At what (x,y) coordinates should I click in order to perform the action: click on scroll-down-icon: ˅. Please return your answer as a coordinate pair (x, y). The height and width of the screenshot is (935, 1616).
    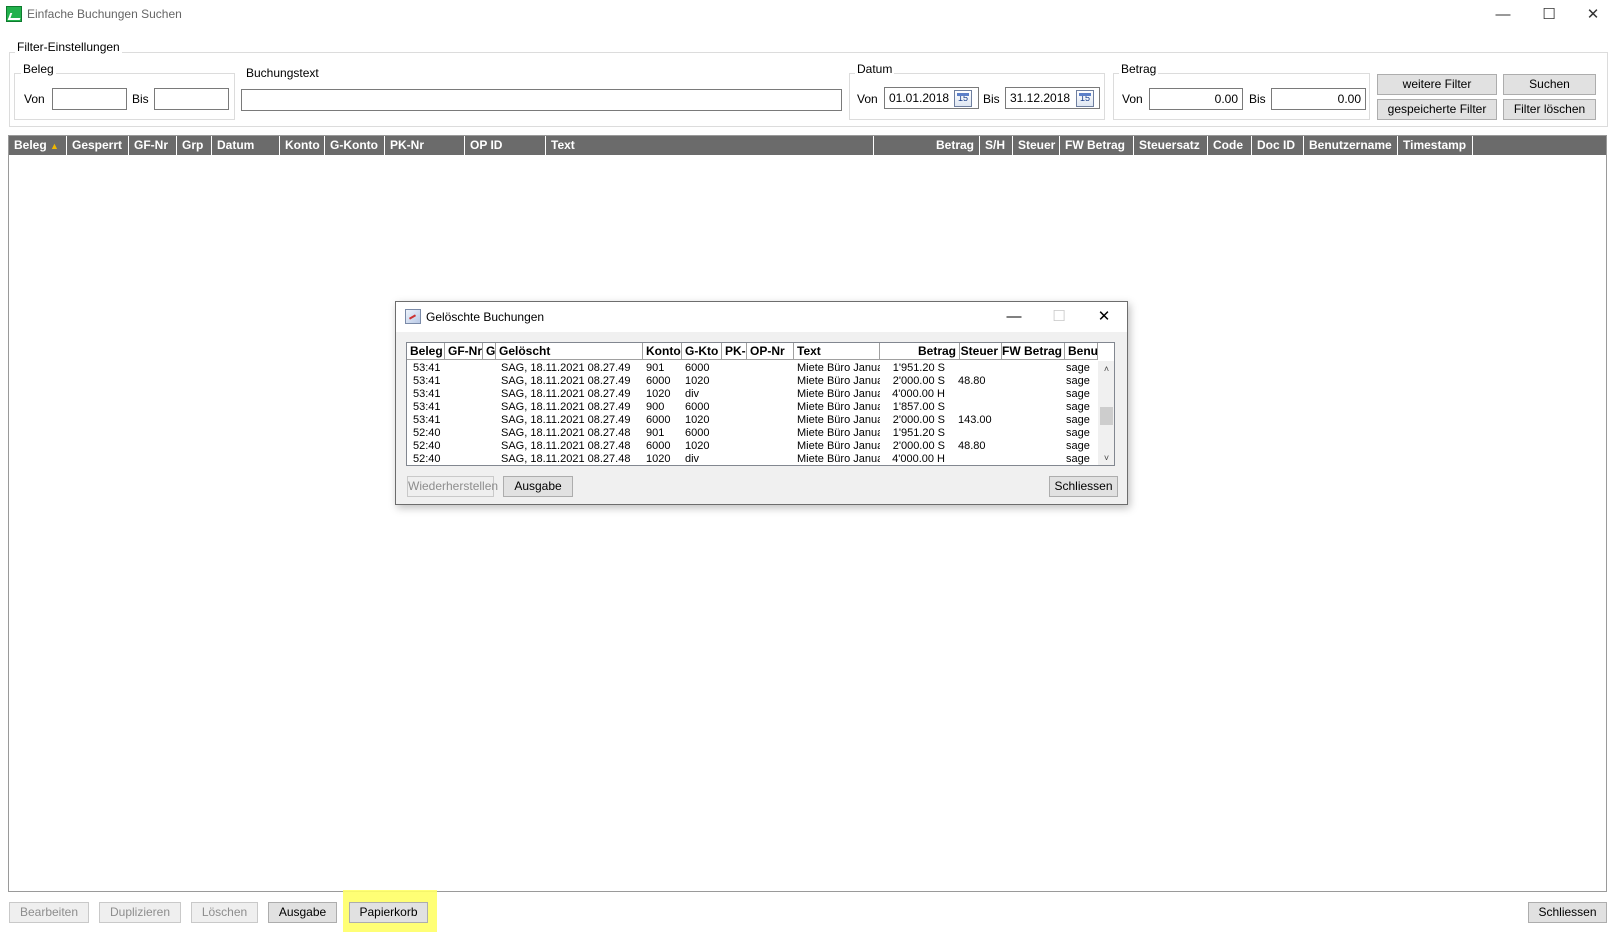
    Looking at the image, I should click on (1106, 457).